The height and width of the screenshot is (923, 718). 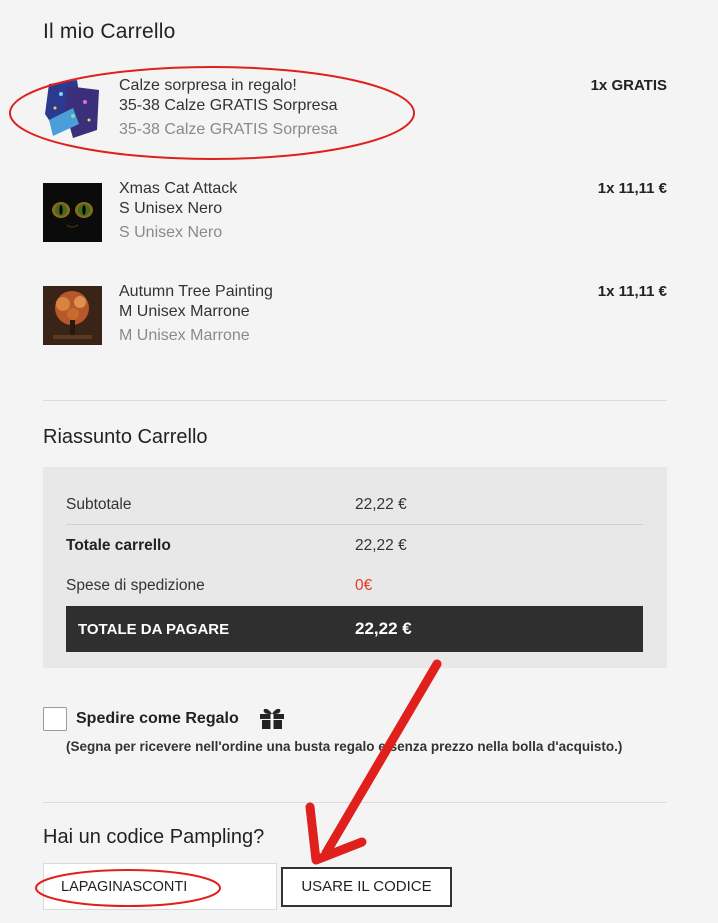 I want to click on summary-row-subtotal: Subtotale 22,22 €, so click(x=354, y=505).